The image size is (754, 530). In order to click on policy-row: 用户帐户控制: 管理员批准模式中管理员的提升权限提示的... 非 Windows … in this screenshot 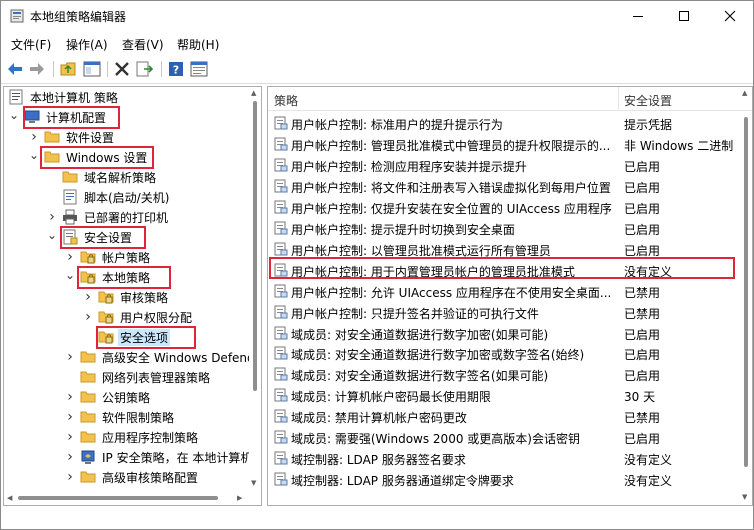, I will do `click(504, 144)`.